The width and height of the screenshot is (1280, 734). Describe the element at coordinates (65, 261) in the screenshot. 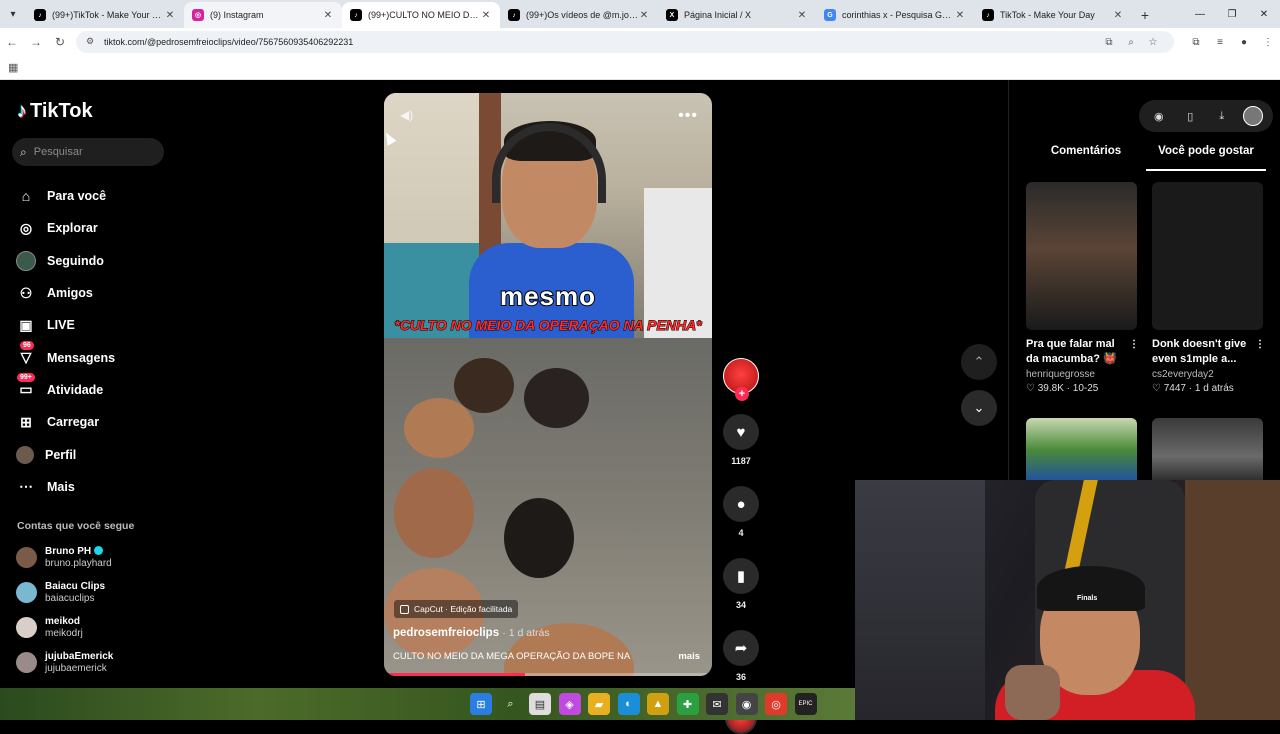

I see `sidebar-item-seguindo: Seguindo` at that location.